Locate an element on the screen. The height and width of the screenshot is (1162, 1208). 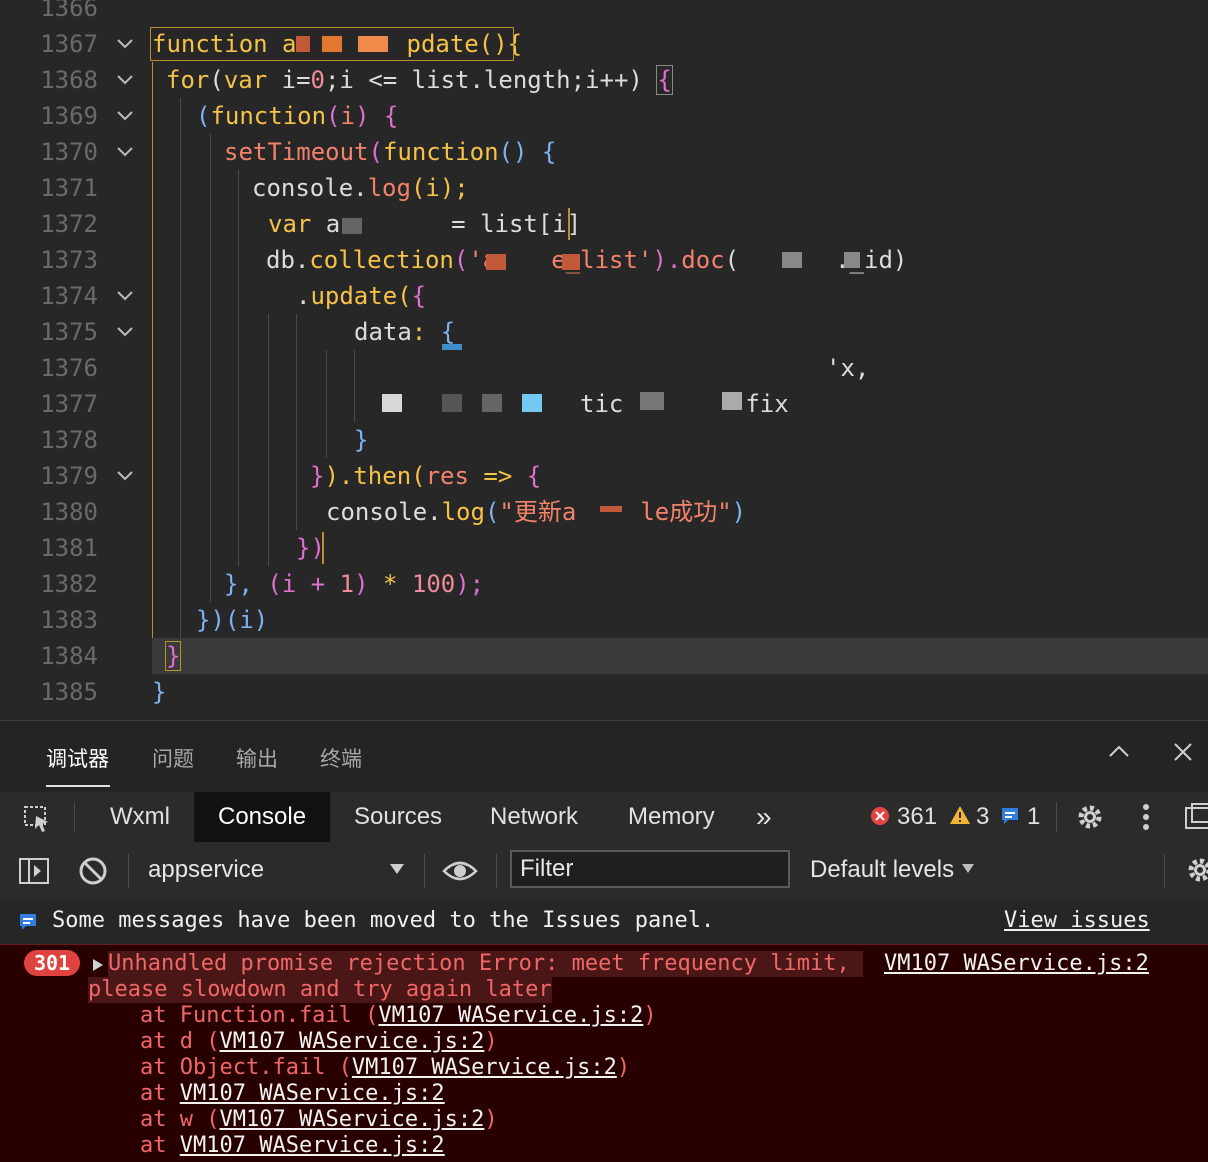
close-icon is located at coordinates (1183, 755).